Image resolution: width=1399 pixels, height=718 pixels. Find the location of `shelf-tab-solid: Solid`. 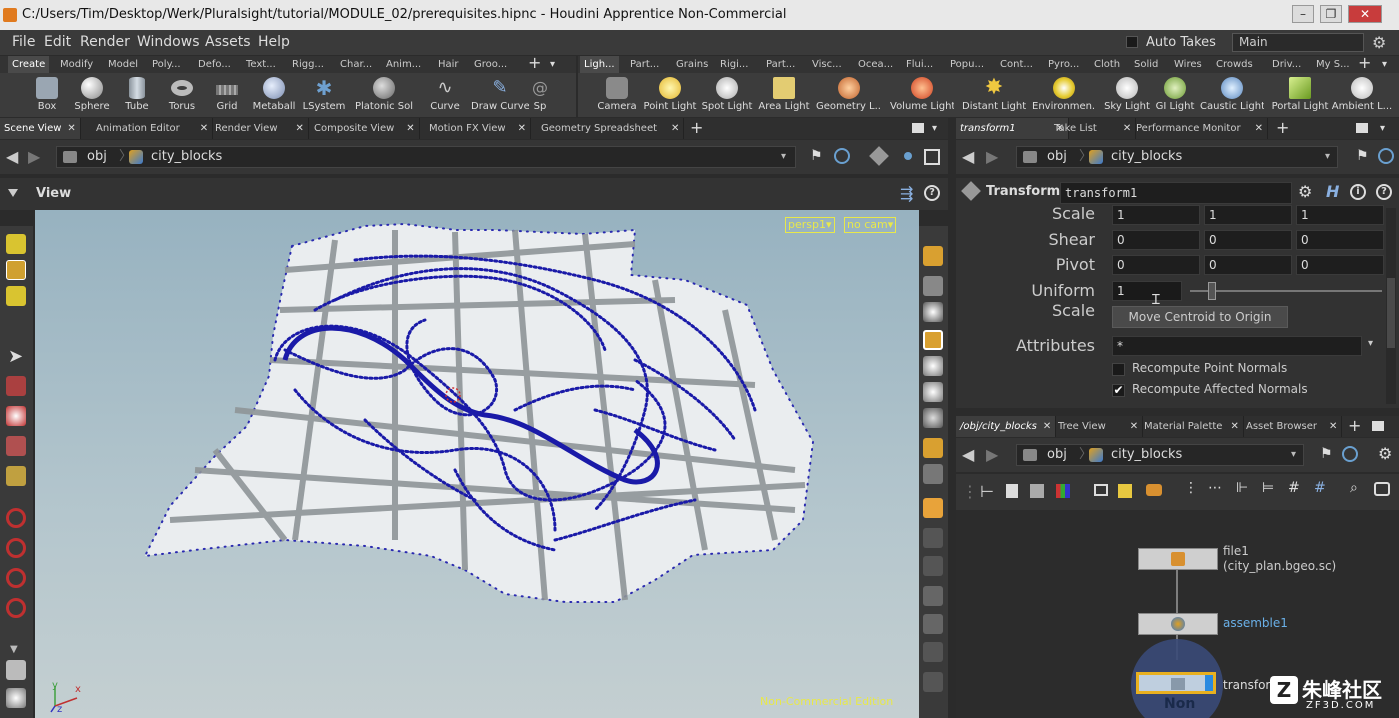

shelf-tab-solid: Solid is located at coordinates (1146, 64).